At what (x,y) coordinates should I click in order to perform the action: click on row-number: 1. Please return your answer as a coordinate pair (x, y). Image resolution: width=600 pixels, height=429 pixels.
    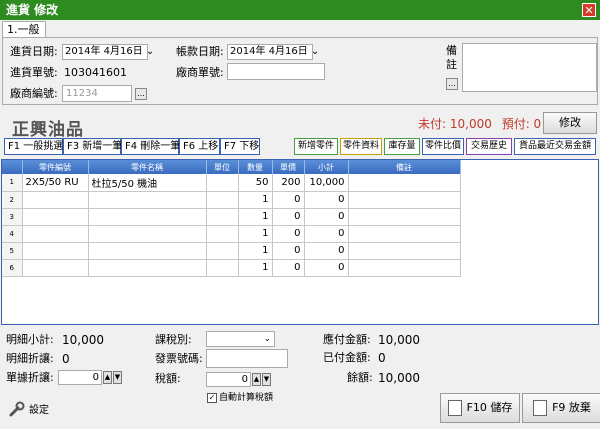
    Looking at the image, I should click on (12, 183).